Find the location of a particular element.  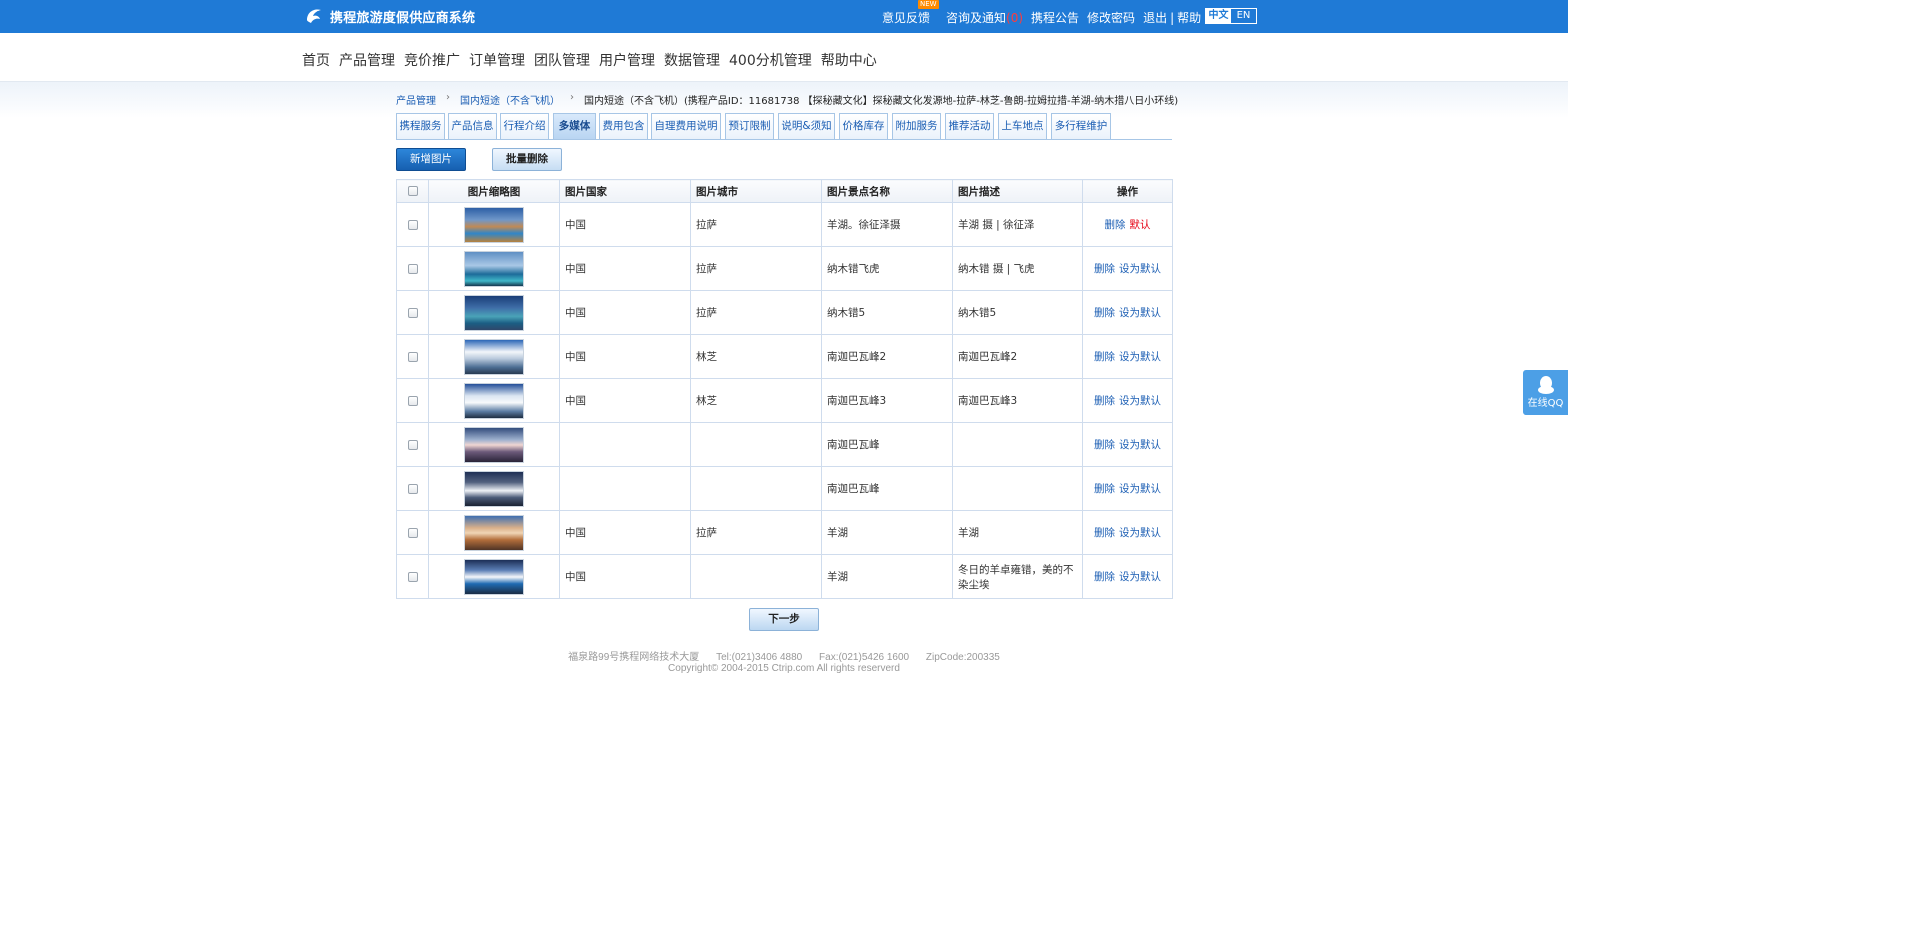

logo: 携程旅游度假供应商系统 is located at coordinates (389, 16).